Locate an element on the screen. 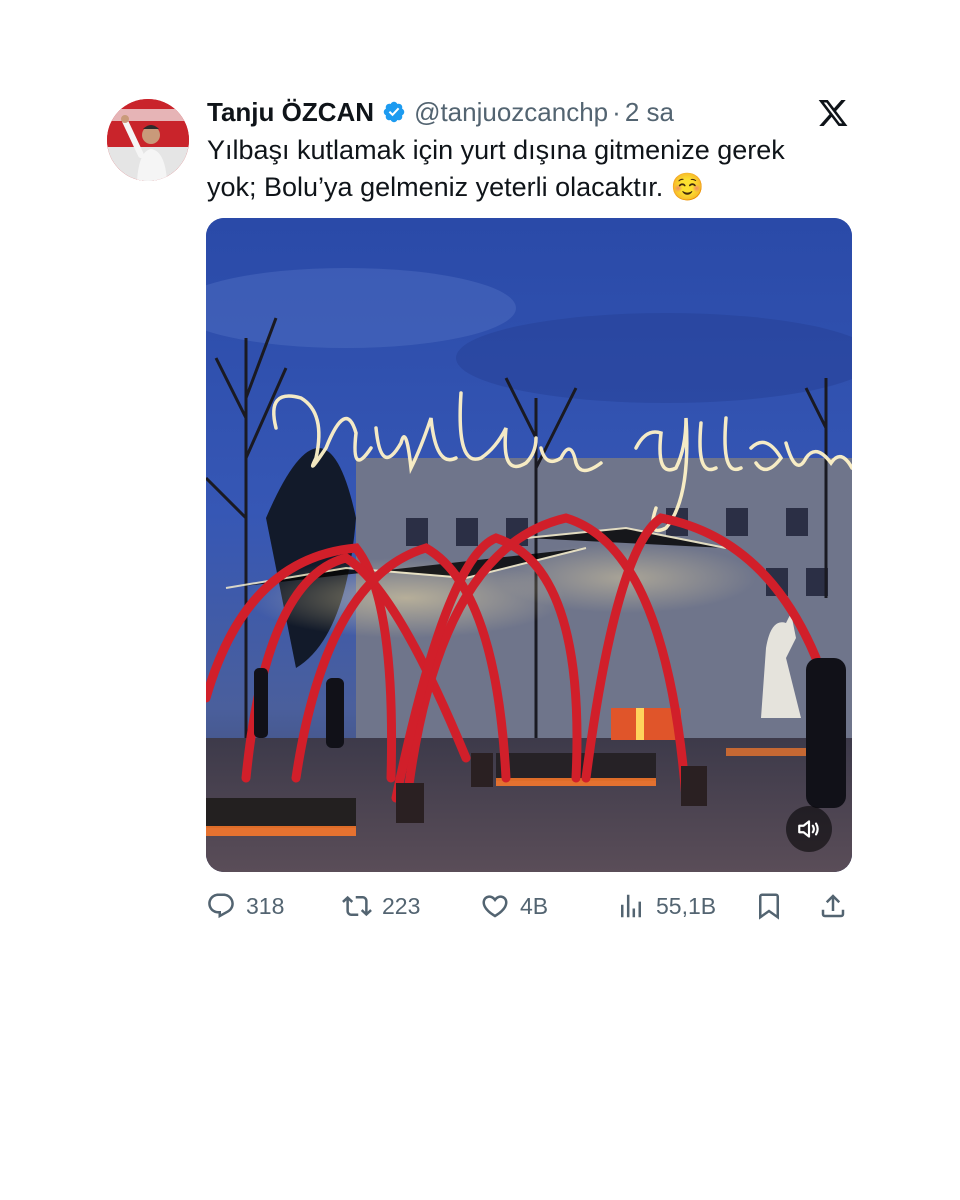  timestamp: 2 sa is located at coordinates (649, 112).